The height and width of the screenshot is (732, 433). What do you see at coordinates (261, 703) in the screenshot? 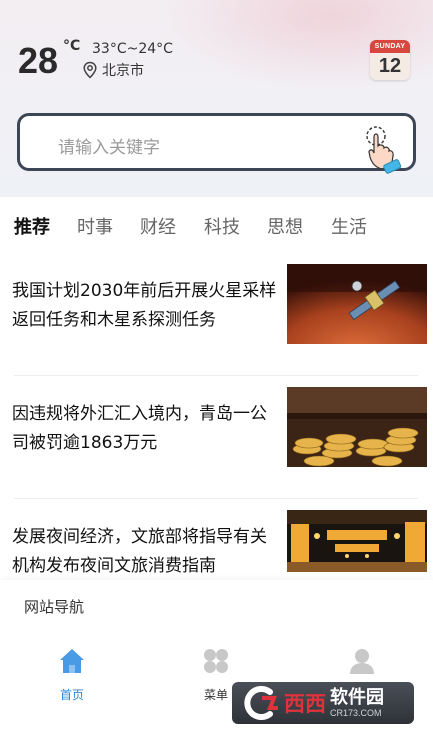
I see `cr-logo-icon` at bounding box center [261, 703].